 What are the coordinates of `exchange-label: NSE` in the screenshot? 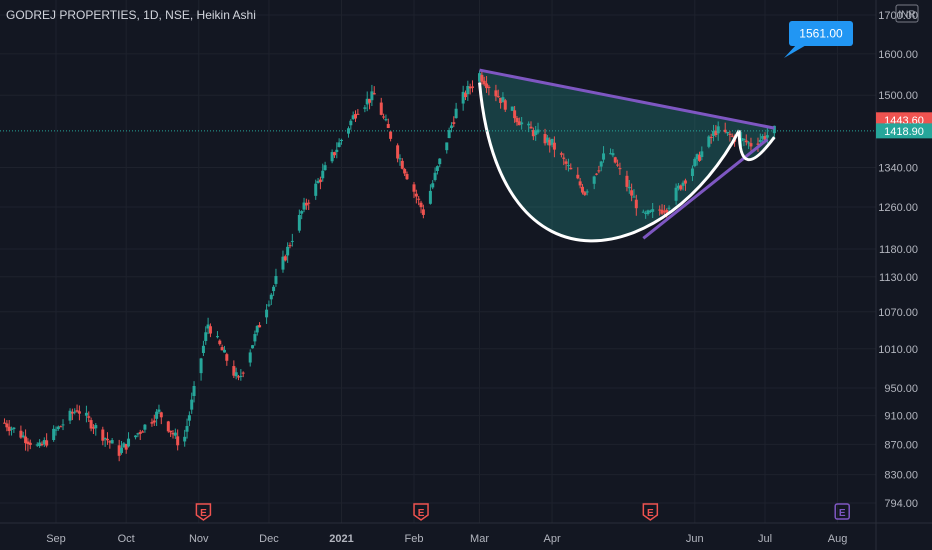 It's located at (177, 15).